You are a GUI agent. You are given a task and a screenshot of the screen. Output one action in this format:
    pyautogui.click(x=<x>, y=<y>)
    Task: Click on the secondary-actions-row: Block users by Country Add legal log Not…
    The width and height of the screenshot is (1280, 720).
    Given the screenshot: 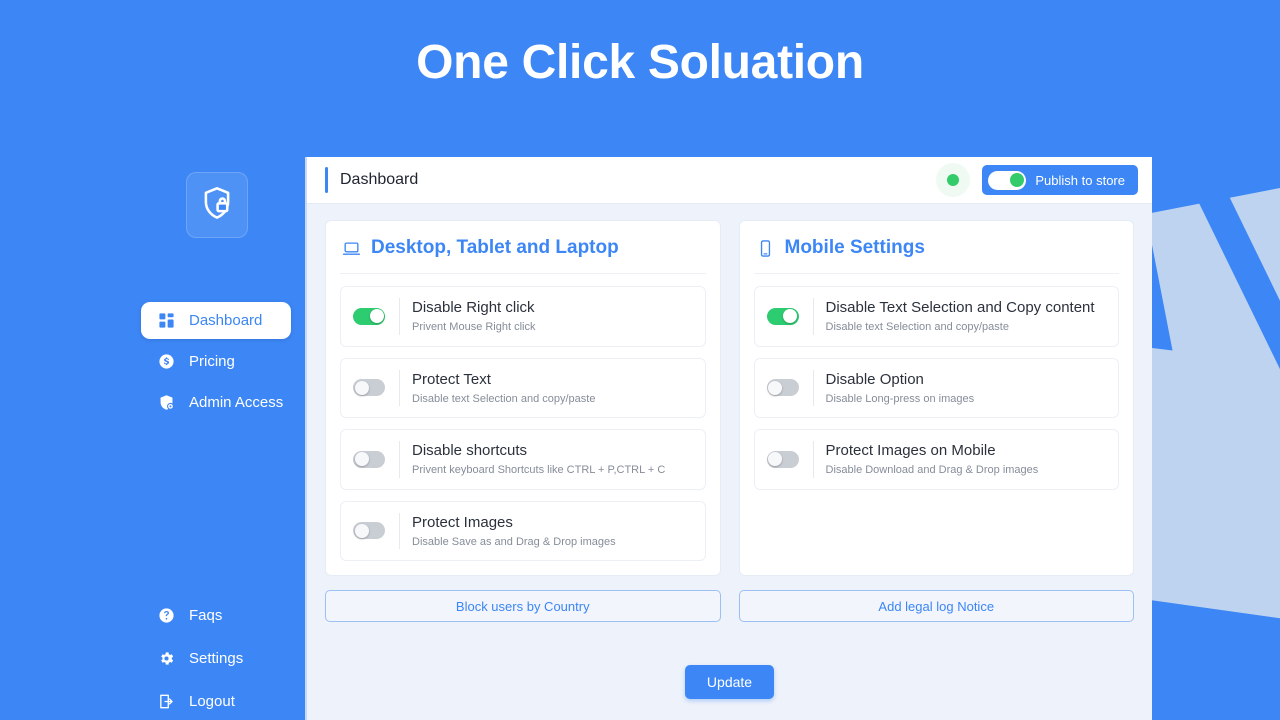 What is the action you would take?
    pyautogui.click(x=729, y=606)
    